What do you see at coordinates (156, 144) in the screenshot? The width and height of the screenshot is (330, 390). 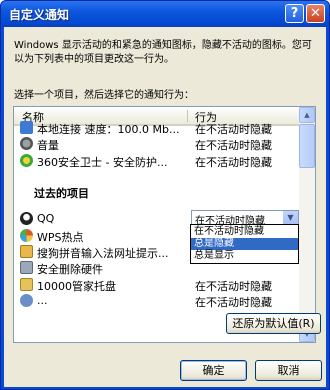 I see `list-item: 音量 在不活动时隐藏` at bounding box center [156, 144].